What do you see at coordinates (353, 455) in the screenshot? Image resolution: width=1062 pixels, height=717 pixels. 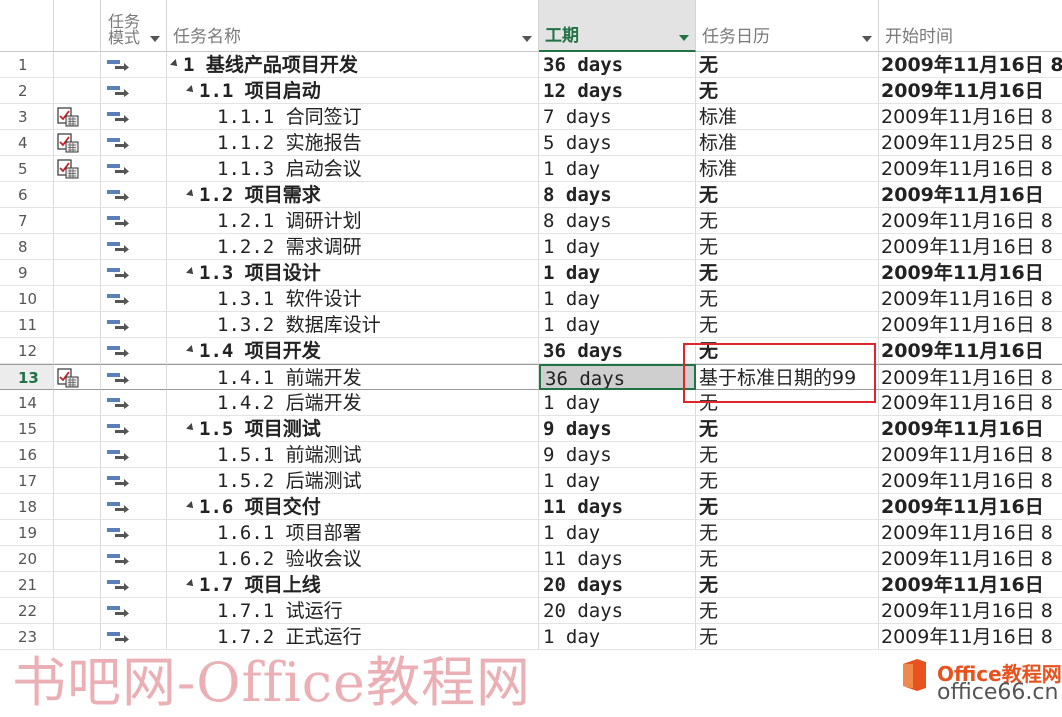 I see `task-name-cell: 1.5.1 前端测试` at bounding box center [353, 455].